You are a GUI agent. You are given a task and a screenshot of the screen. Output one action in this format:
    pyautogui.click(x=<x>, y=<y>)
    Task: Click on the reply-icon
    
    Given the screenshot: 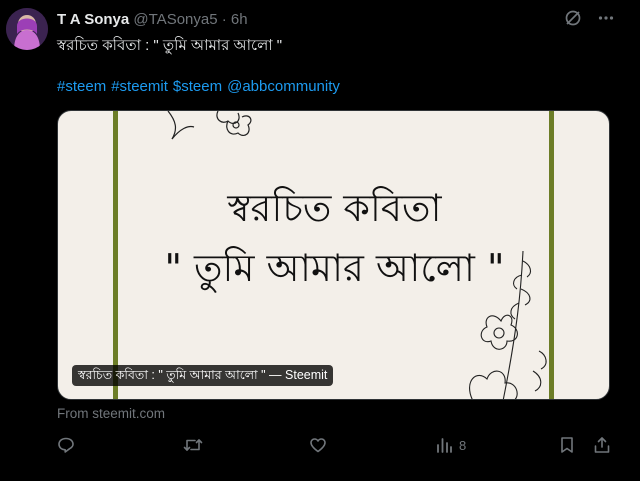 What is the action you would take?
    pyautogui.click(x=66, y=445)
    